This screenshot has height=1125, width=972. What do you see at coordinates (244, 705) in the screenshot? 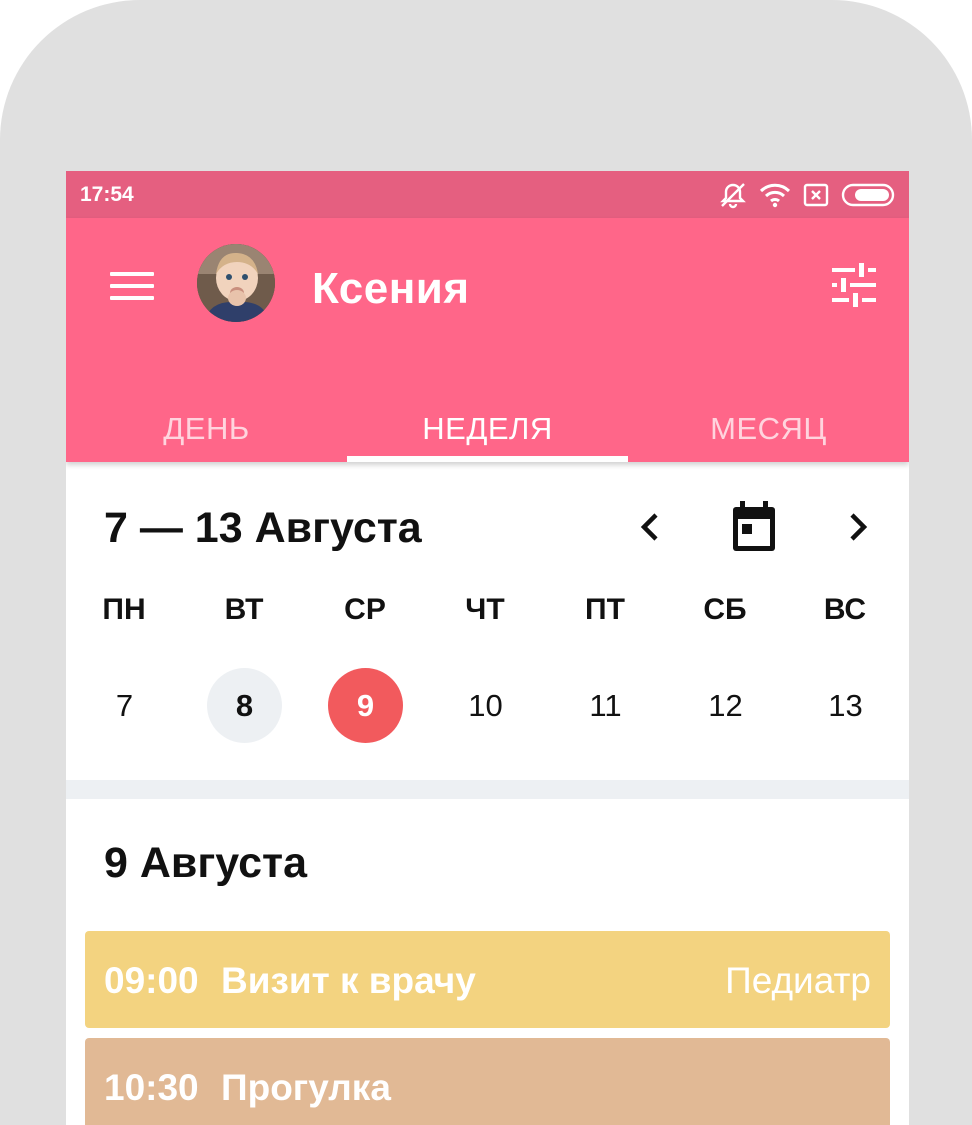
I see `date-cell-highlighted: 8` at bounding box center [244, 705].